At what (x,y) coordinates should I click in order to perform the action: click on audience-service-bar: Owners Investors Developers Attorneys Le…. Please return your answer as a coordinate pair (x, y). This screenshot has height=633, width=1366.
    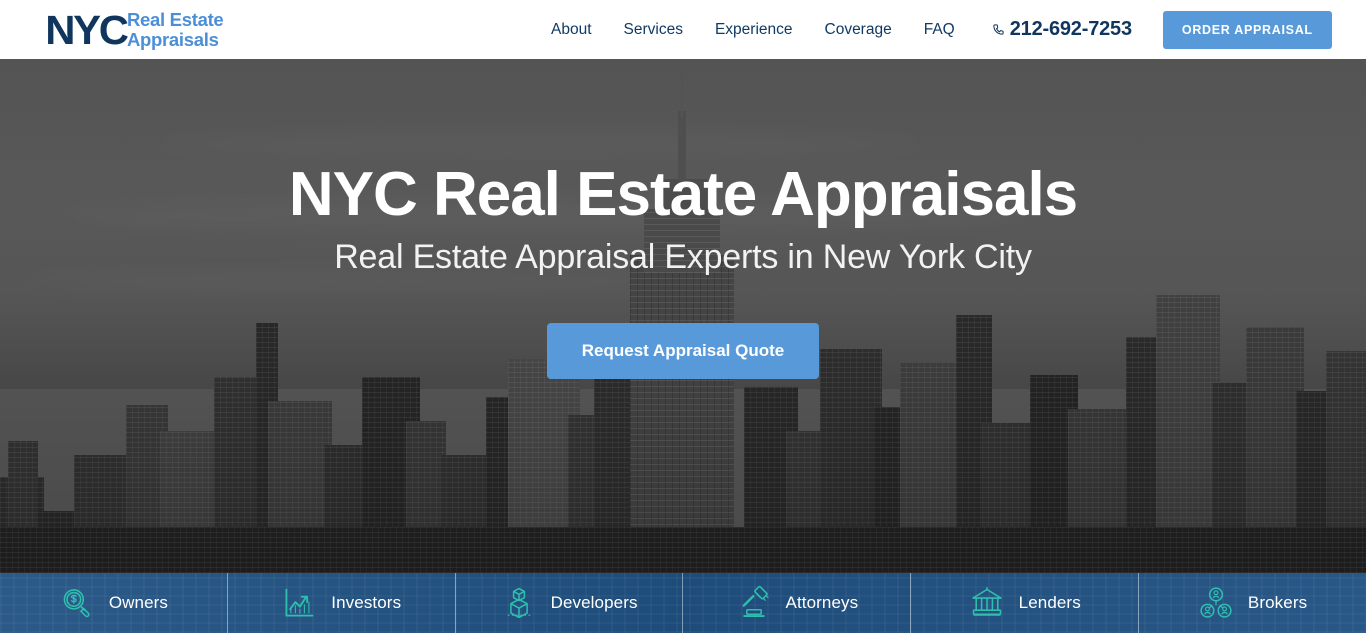
    Looking at the image, I should click on (683, 603).